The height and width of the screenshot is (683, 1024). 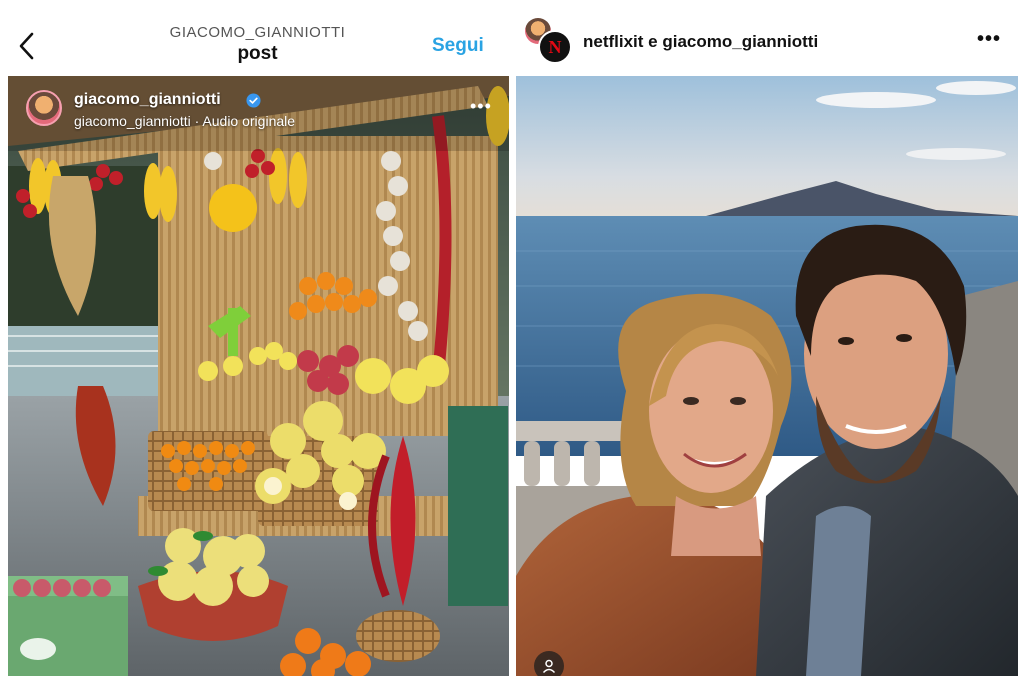 What do you see at coordinates (147, 100) in the screenshot?
I see `post-author-name: giacomo_gianniotti` at bounding box center [147, 100].